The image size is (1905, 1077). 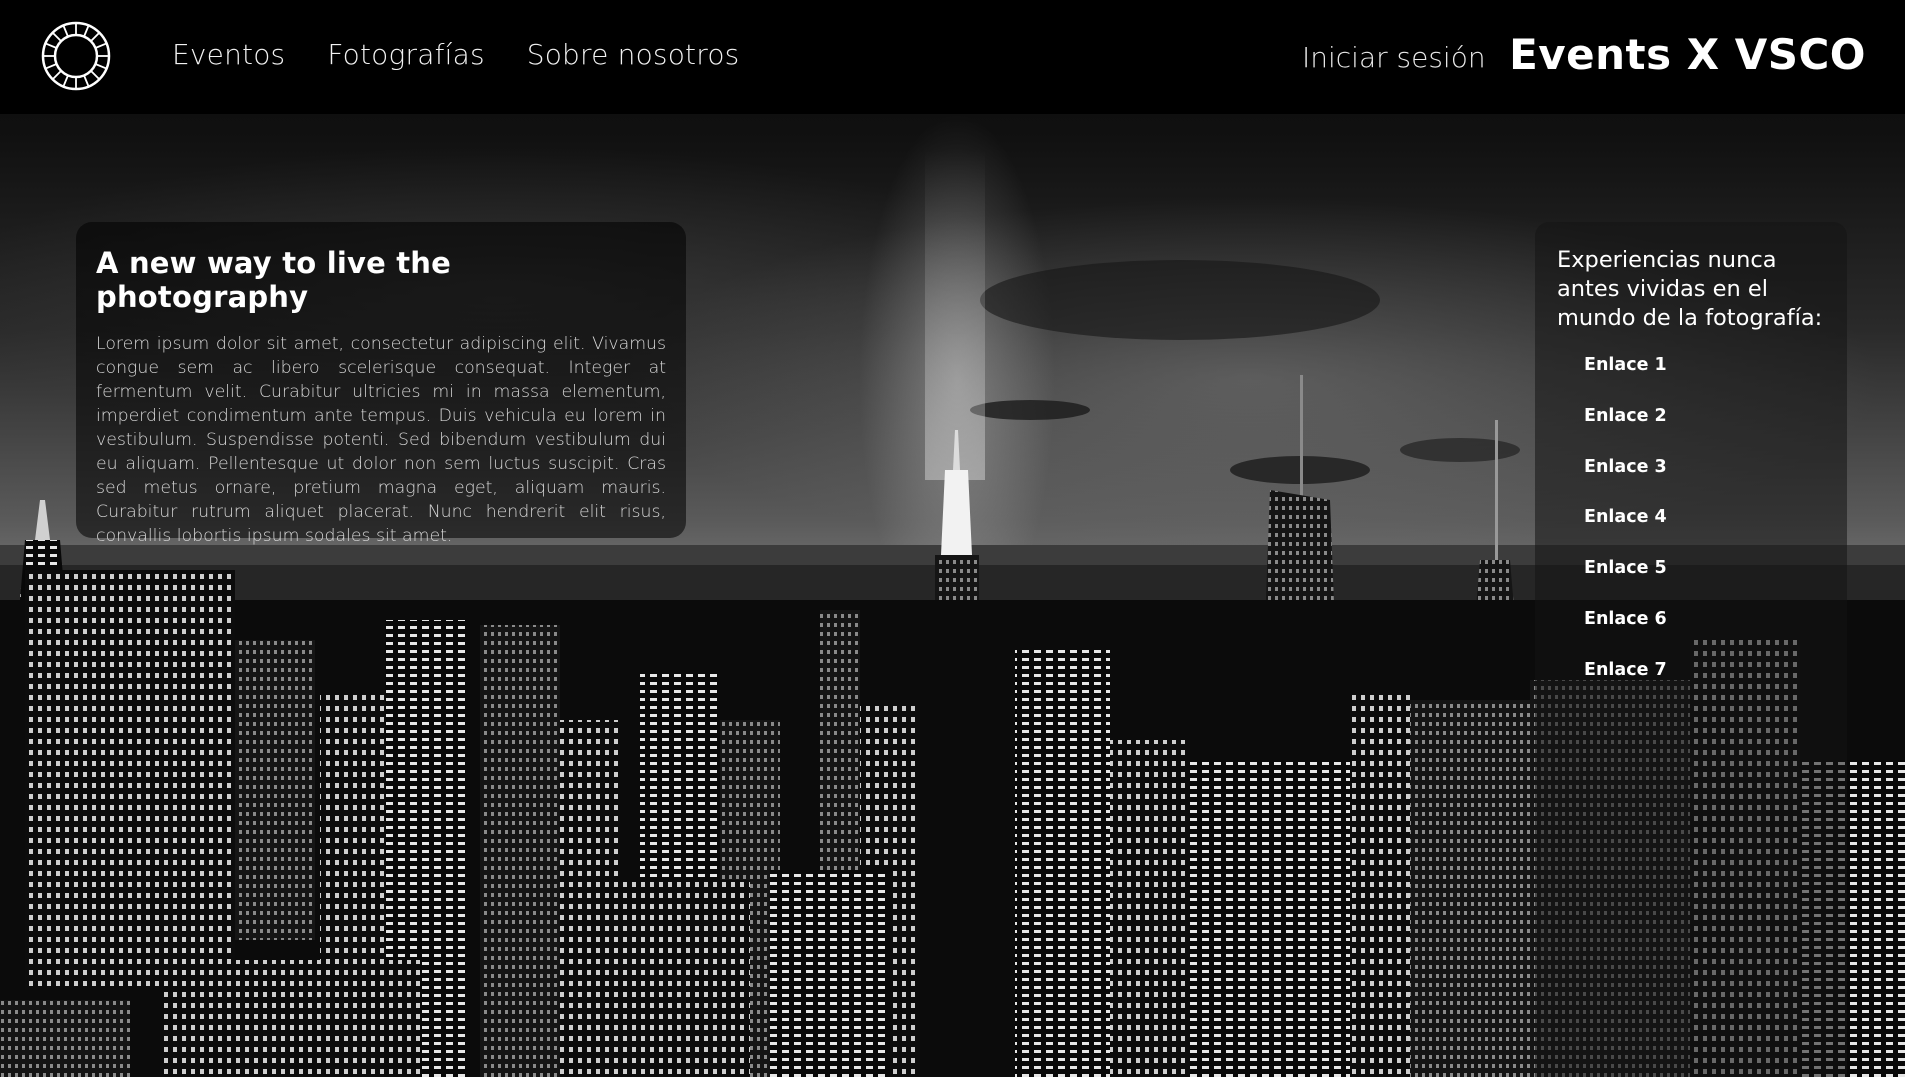 What do you see at coordinates (1704, 380) in the screenshot?
I see `list-item: Enlace 1` at bounding box center [1704, 380].